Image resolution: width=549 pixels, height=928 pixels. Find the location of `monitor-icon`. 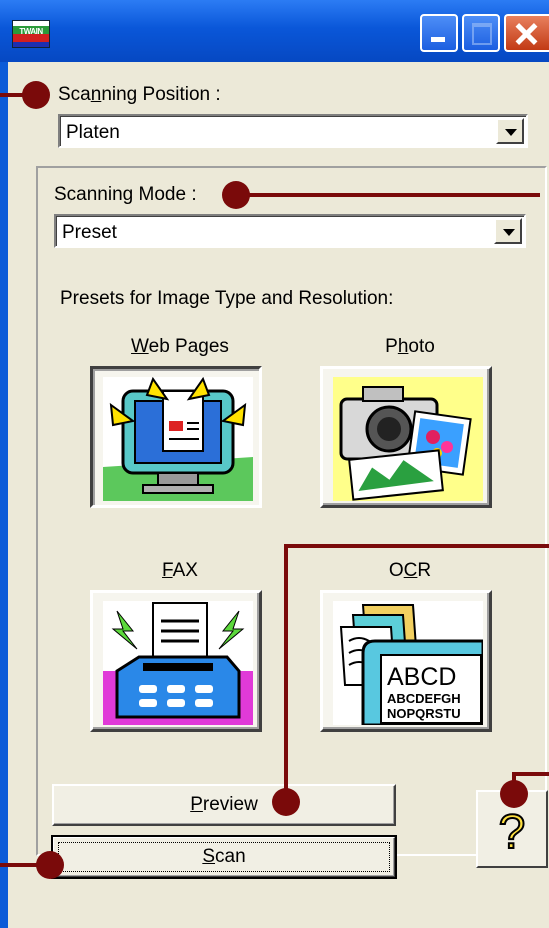

monitor-icon is located at coordinates (178, 439).